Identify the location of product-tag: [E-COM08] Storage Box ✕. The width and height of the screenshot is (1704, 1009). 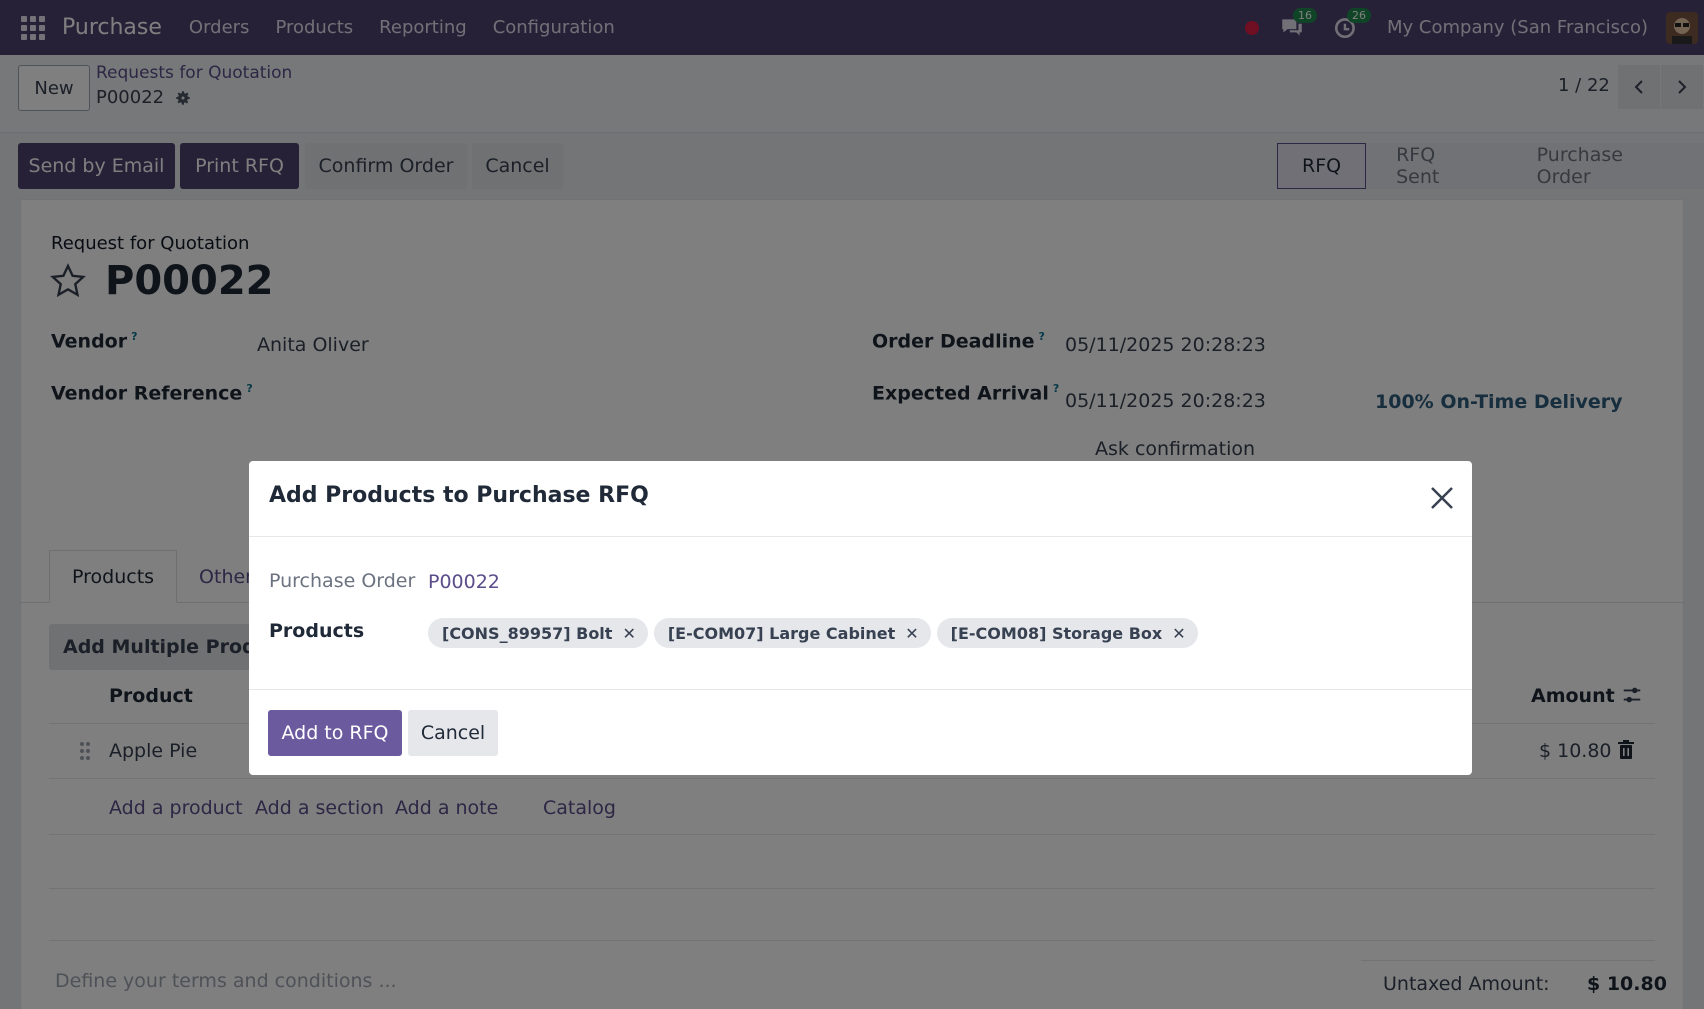
(1067, 633).